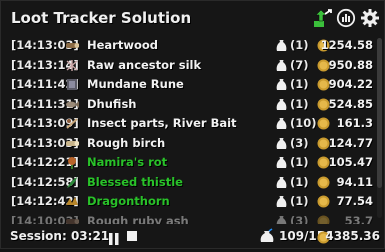  What do you see at coordinates (72, 143) in the screenshot?
I see `birch-log-icon` at bounding box center [72, 143].